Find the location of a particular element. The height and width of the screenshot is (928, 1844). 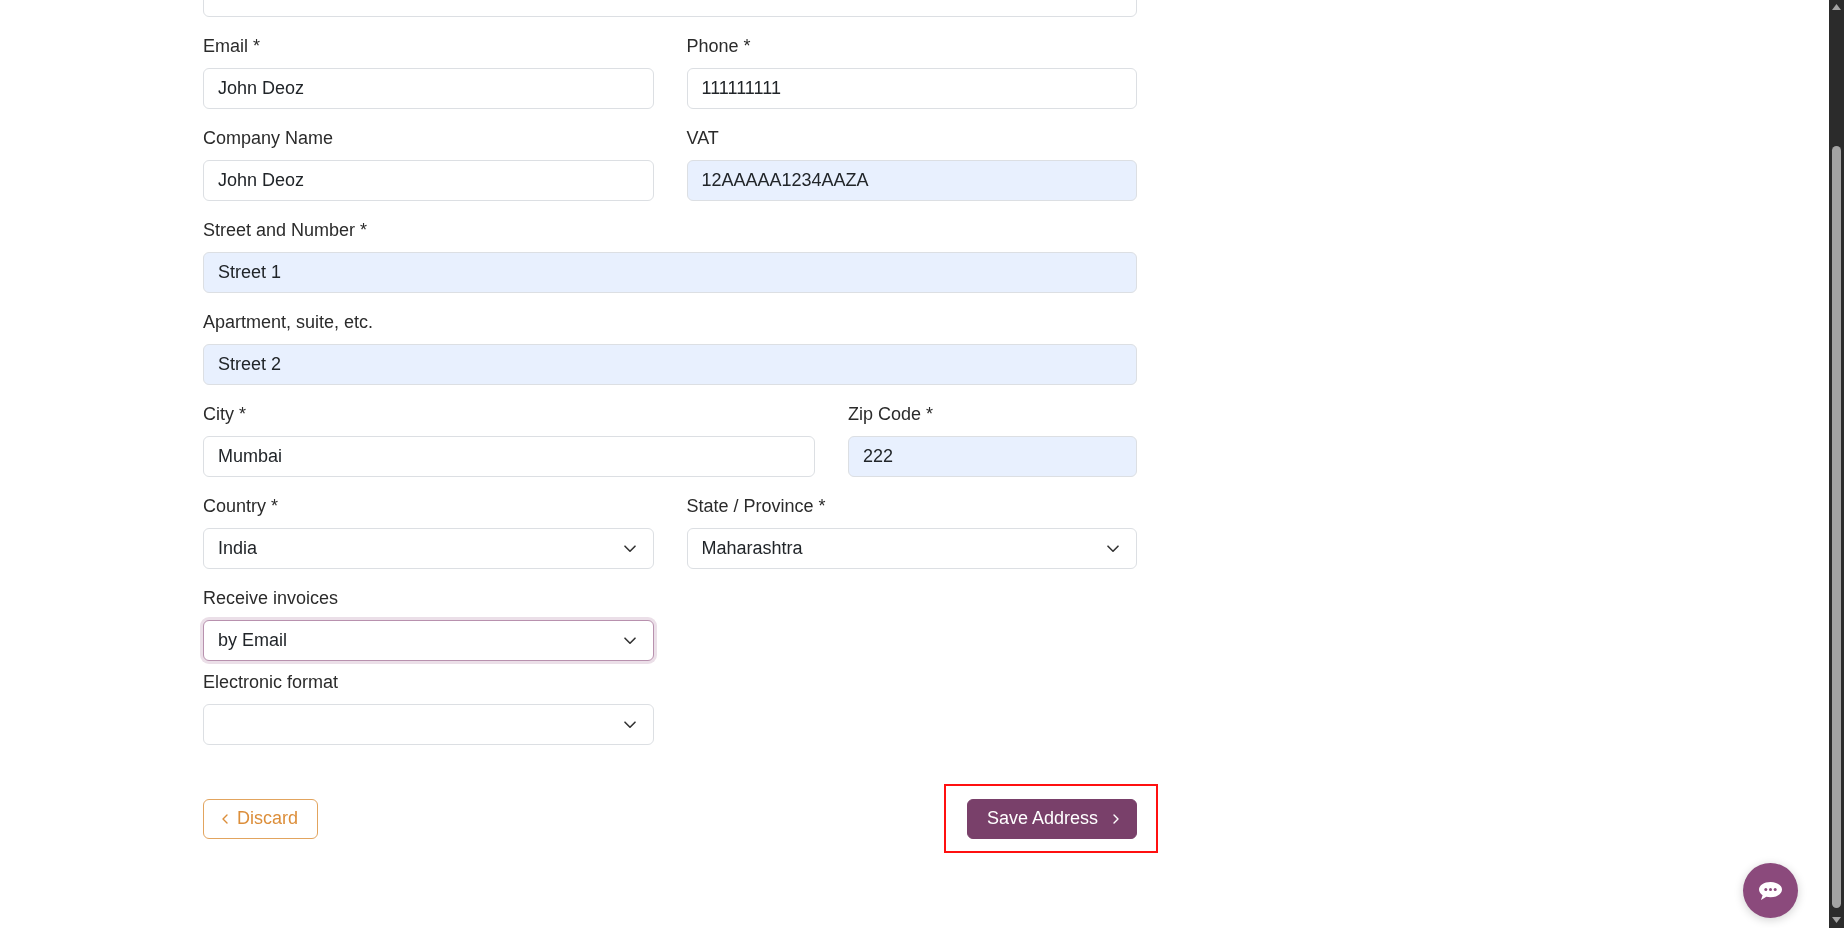

field-label: Apartment, suite, etc. is located at coordinates (288, 322).